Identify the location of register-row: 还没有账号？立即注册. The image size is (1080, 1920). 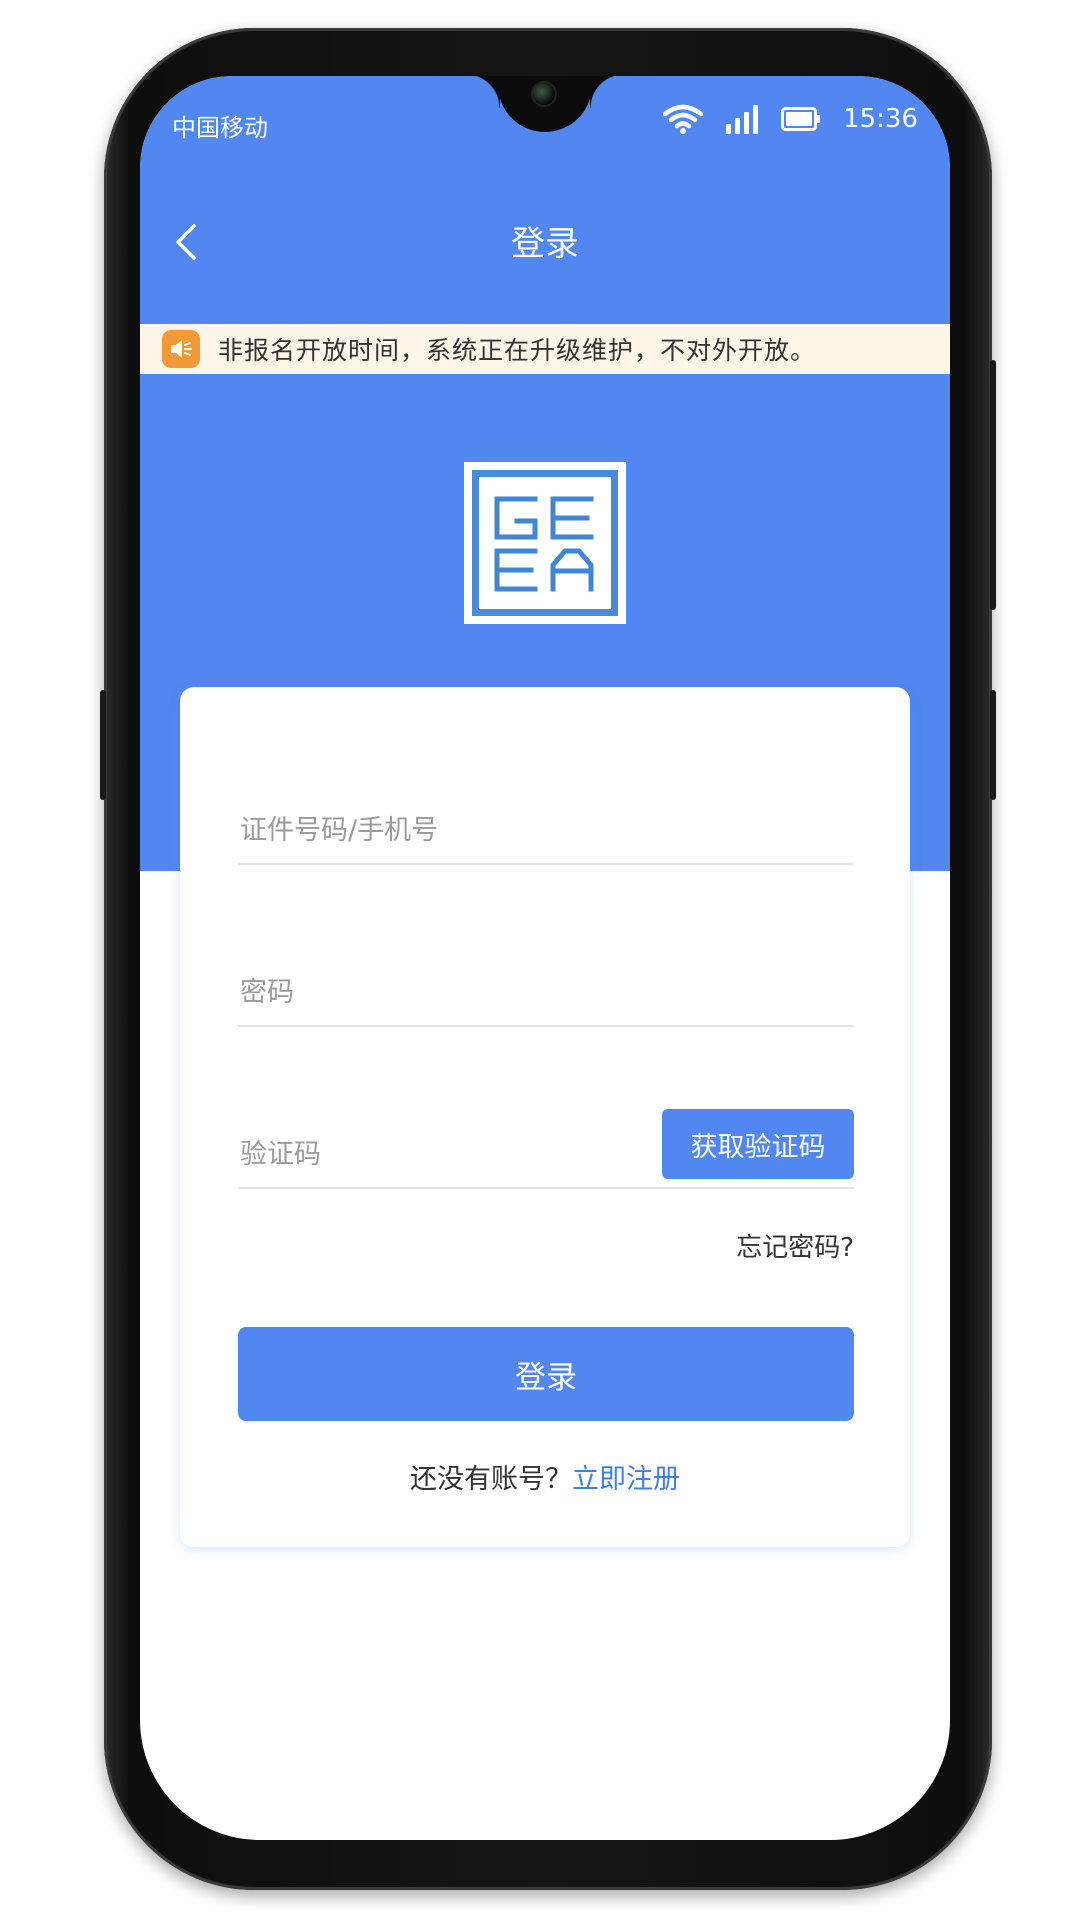
(545, 1476).